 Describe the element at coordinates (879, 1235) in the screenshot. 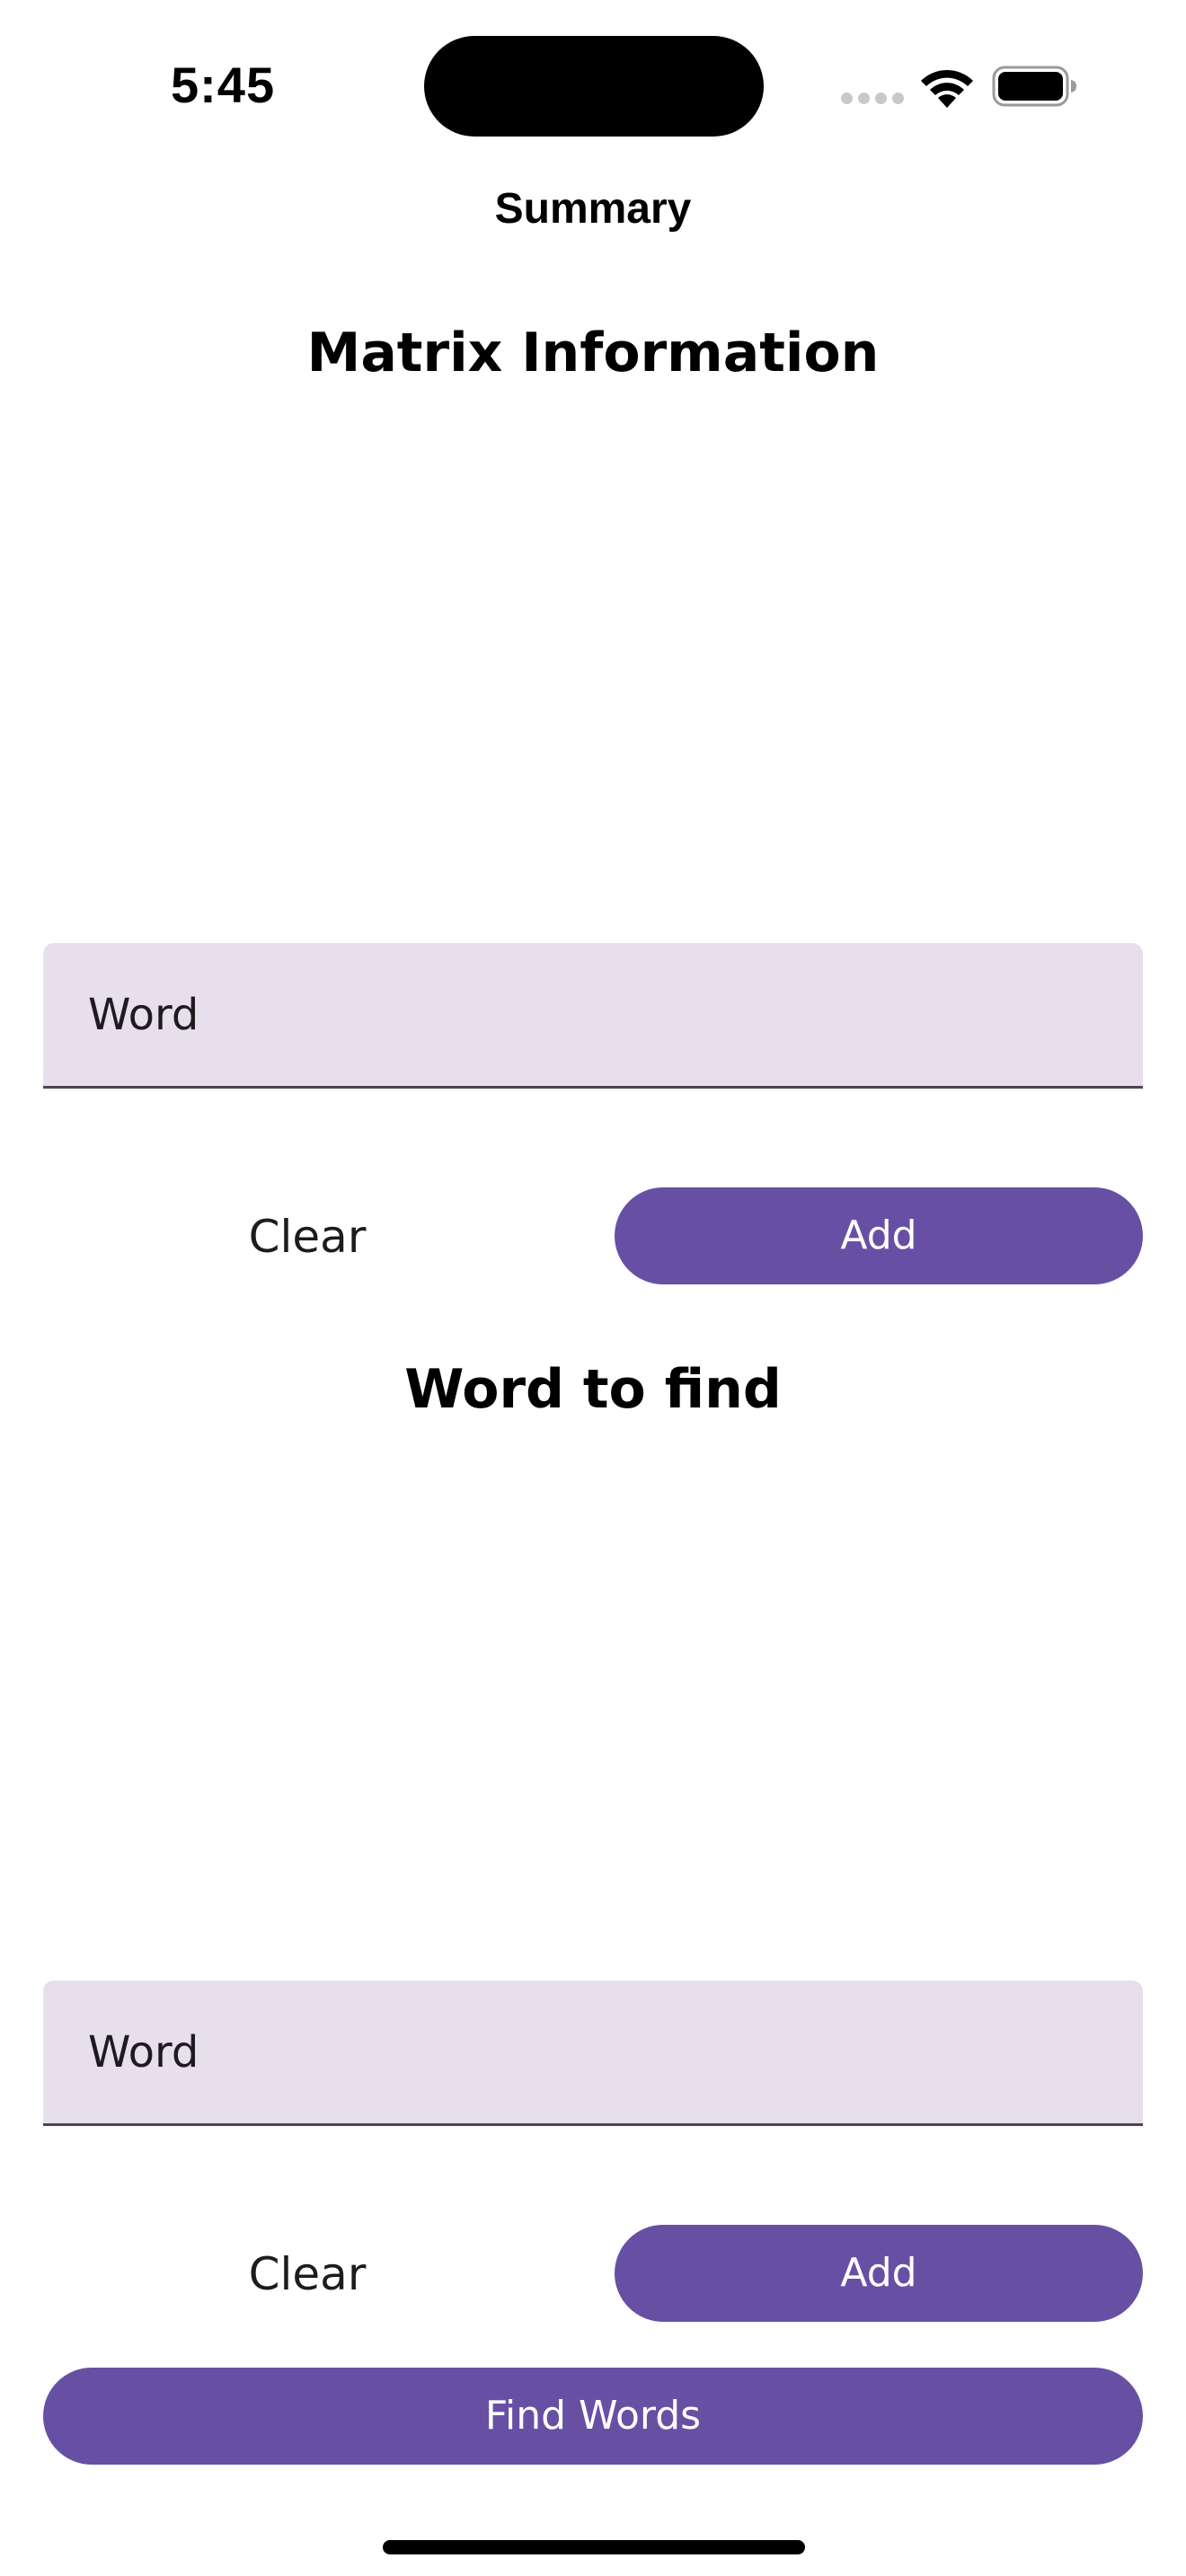

I see `matrix-add-button: Add` at that location.